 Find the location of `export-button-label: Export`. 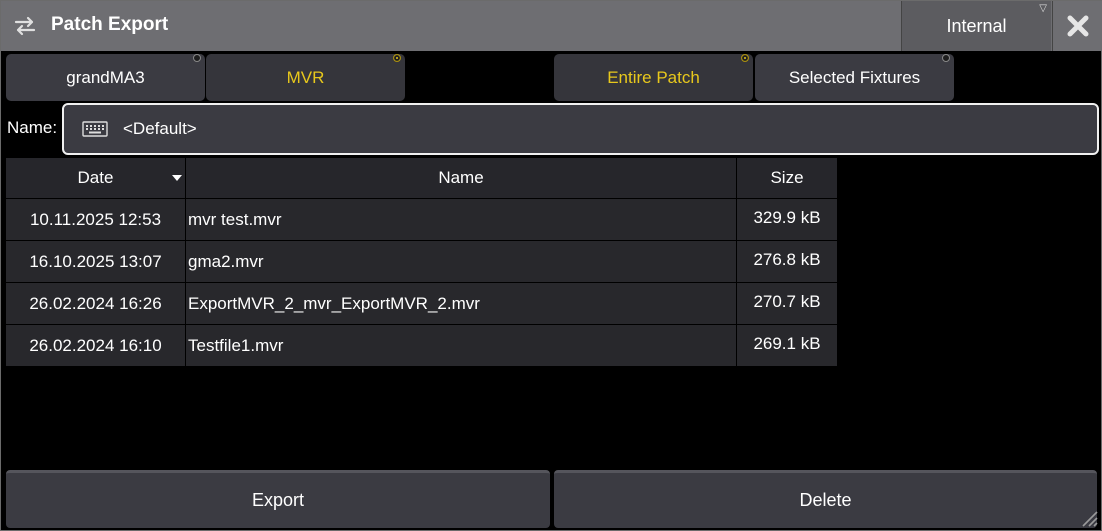

export-button-label: Export is located at coordinates (278, 500).